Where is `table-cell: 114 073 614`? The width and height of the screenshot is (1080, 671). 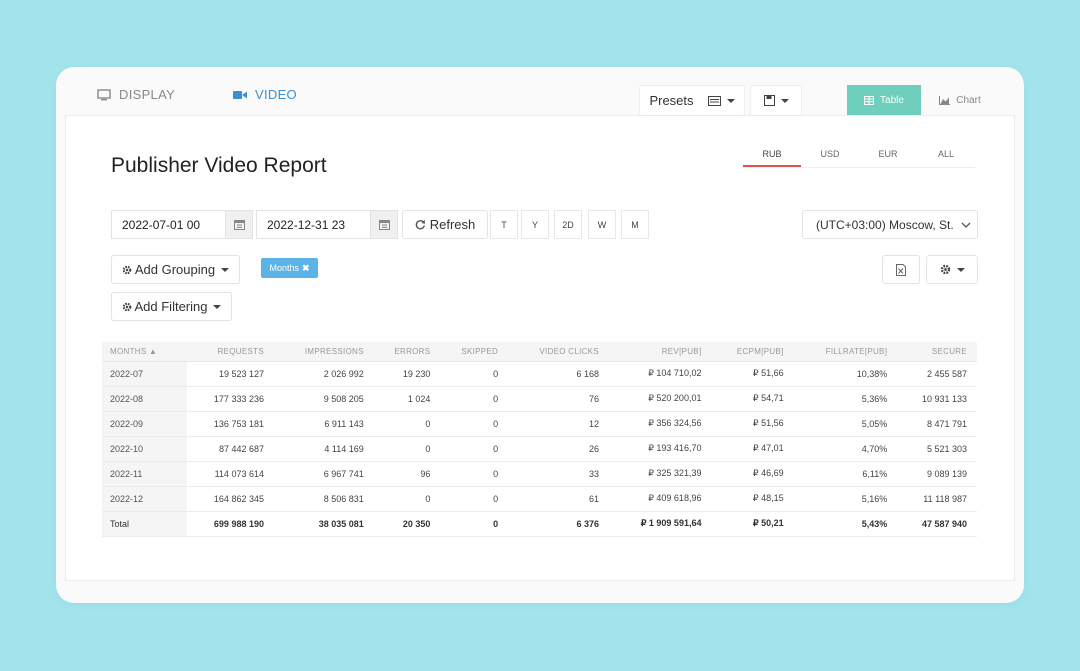 table-cell: 114 073 614 is located at coordinates (230, 474).